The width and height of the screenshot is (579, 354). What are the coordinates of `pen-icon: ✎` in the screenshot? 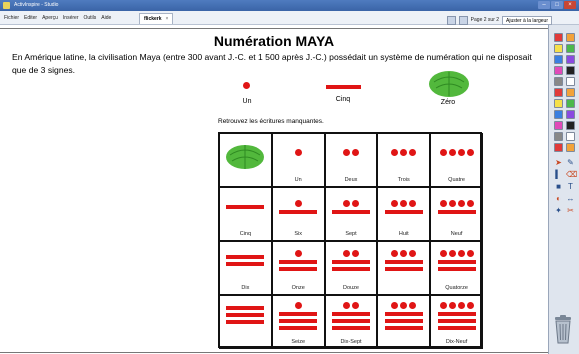 It's located at (570, 162).